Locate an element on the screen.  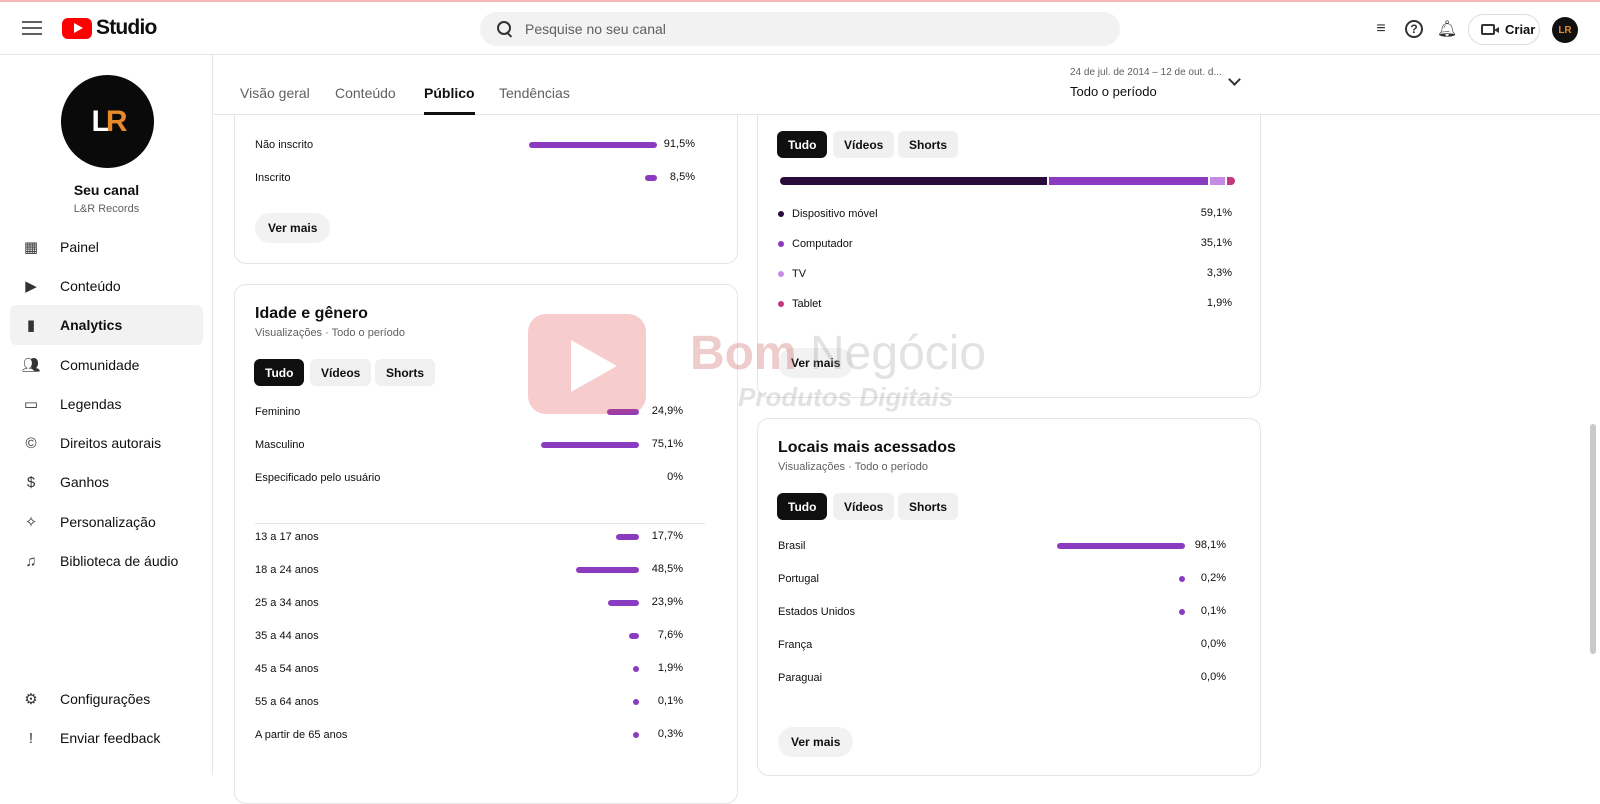
sidebar-item-2: ▮ Analytics is located at coordinates (106, 325).